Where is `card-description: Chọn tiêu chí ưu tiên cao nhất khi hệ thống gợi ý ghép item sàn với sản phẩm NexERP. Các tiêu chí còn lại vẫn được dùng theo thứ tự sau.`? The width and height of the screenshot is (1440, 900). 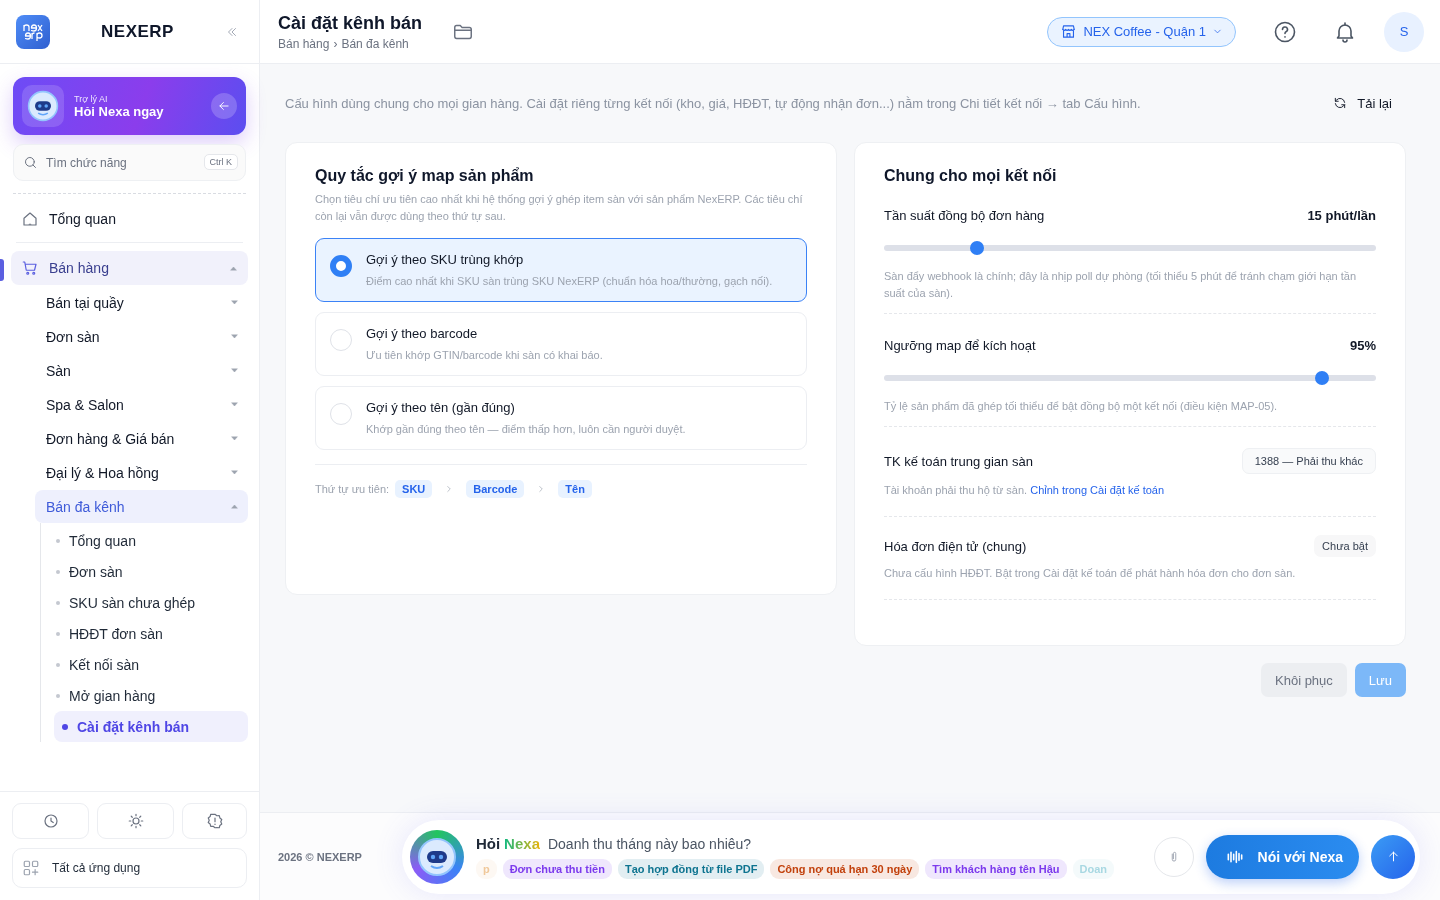
card-description: Chọn tiêu chí ưu tiên cao nhất khi hệ thống gợi ý ghép item sàn với sản phẩm NexERP. Các tiêu chí còn lại vẫn được dùng theo thứ tự sau. is located at coordinates (559, 208).